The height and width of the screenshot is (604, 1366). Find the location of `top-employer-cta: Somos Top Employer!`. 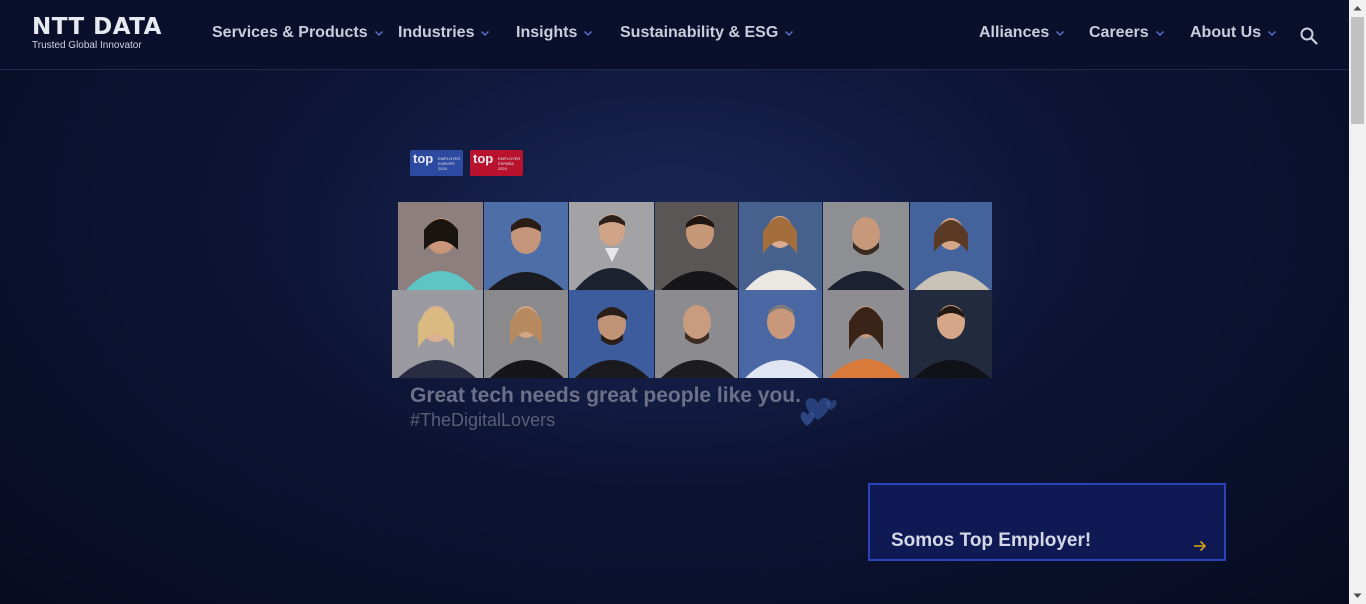

top-employer-cta: Somos Top Employer! is located at coordinates (1047, 522).